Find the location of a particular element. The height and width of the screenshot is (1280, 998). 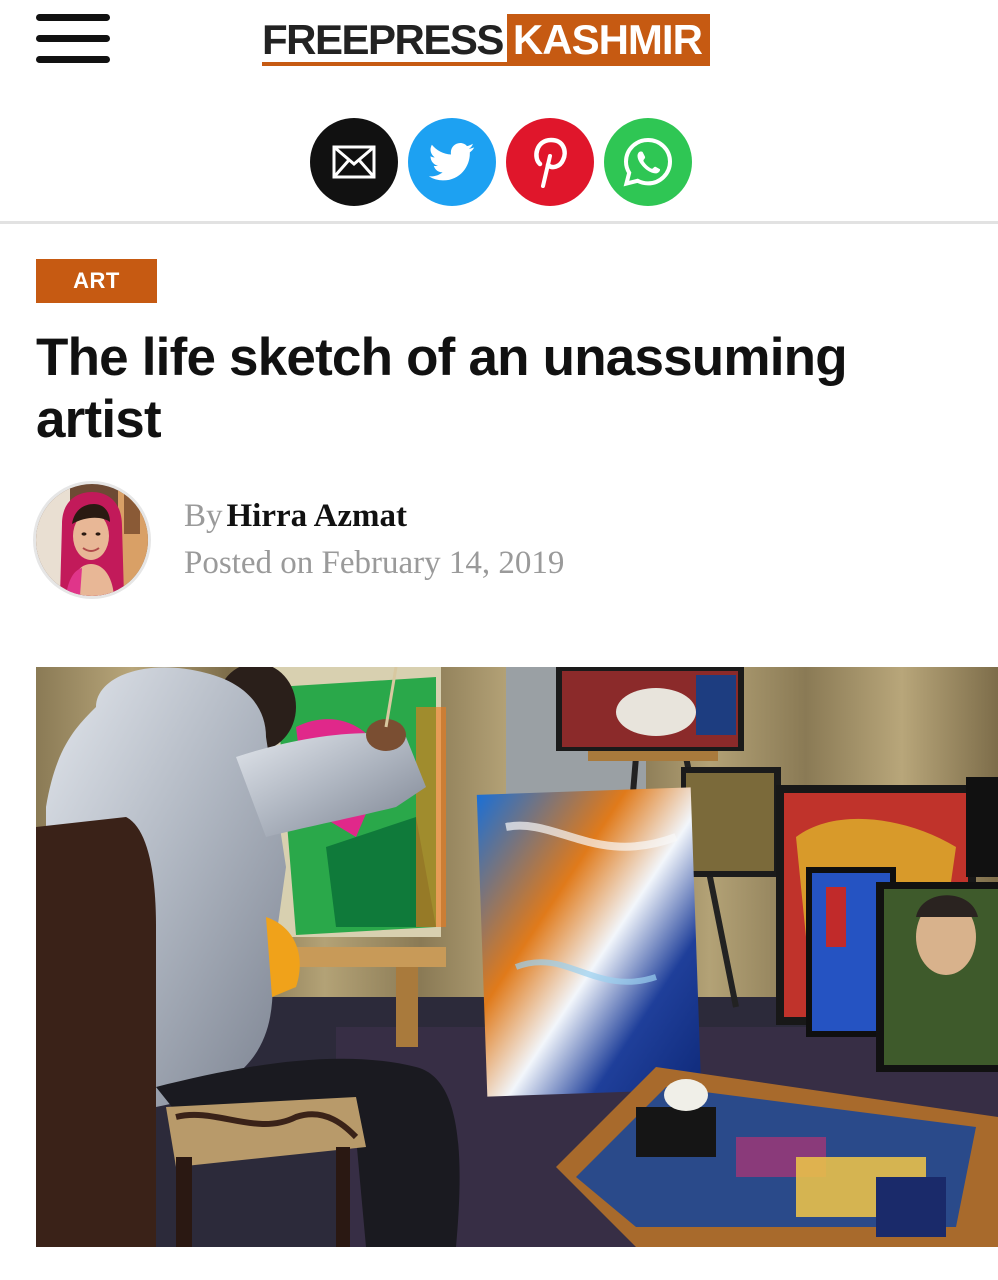

whatsapp-phone-icon is located at coordinates (648, 162).